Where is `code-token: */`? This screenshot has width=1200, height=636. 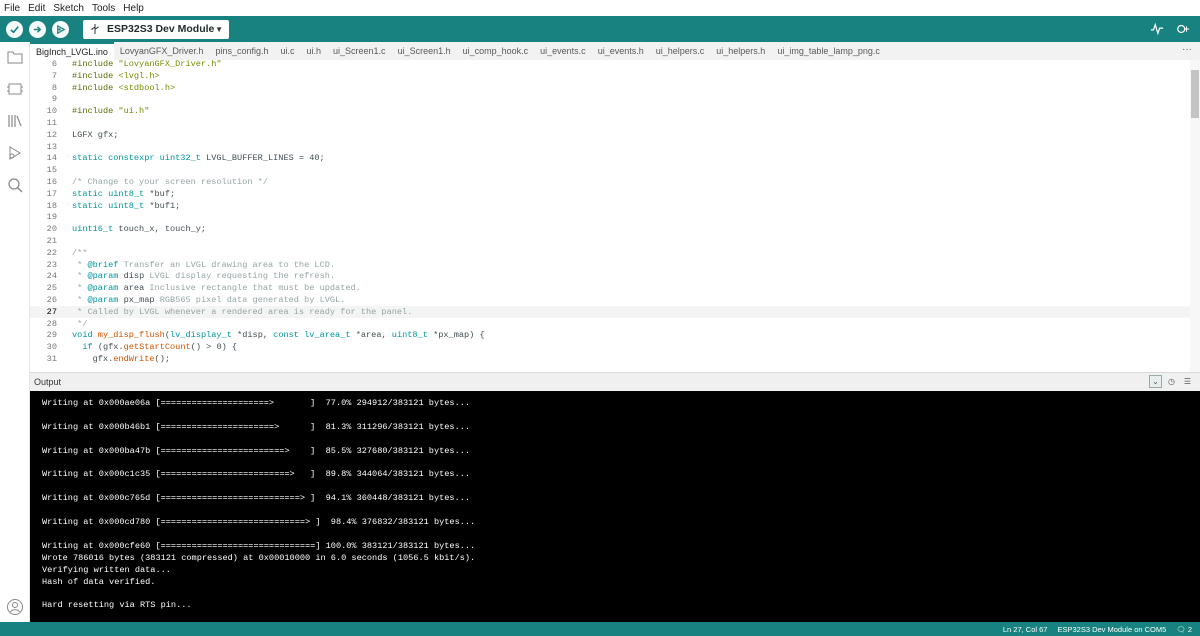 code-token: */ is located at coordinates (80, 323).